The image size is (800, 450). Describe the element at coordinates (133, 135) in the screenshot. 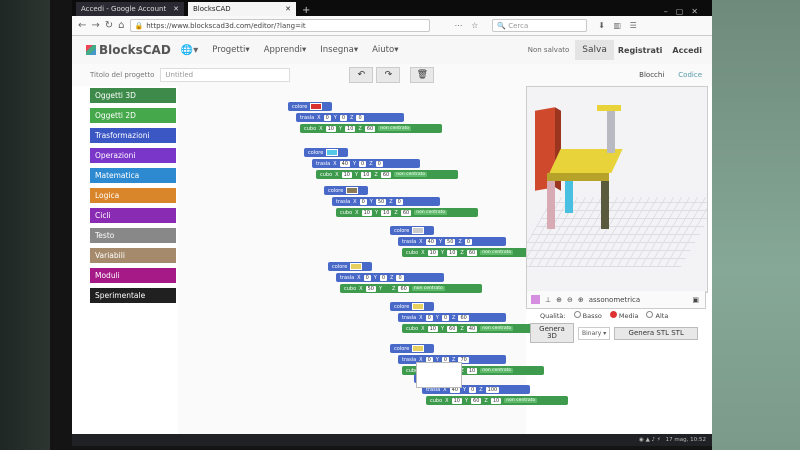

I see `category-trasformazioni: Trasformazioni` at that location.